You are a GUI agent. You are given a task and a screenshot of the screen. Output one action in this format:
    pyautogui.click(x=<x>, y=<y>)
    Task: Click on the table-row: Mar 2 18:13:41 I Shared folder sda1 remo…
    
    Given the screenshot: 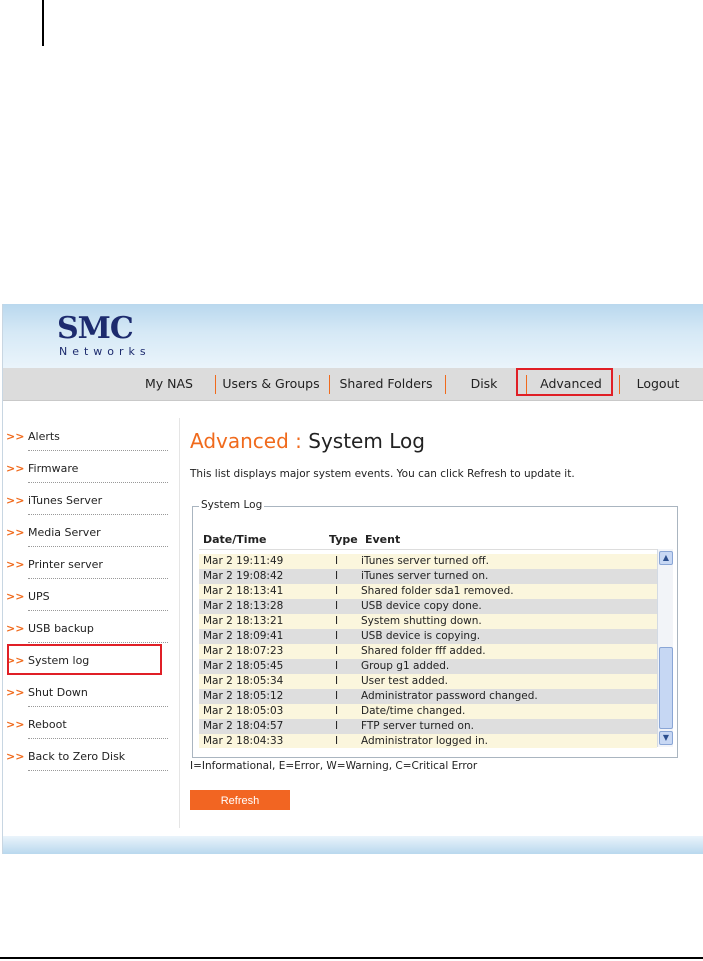 What is the action you would take?
    pyautogui.click(x=428, y=591)
    